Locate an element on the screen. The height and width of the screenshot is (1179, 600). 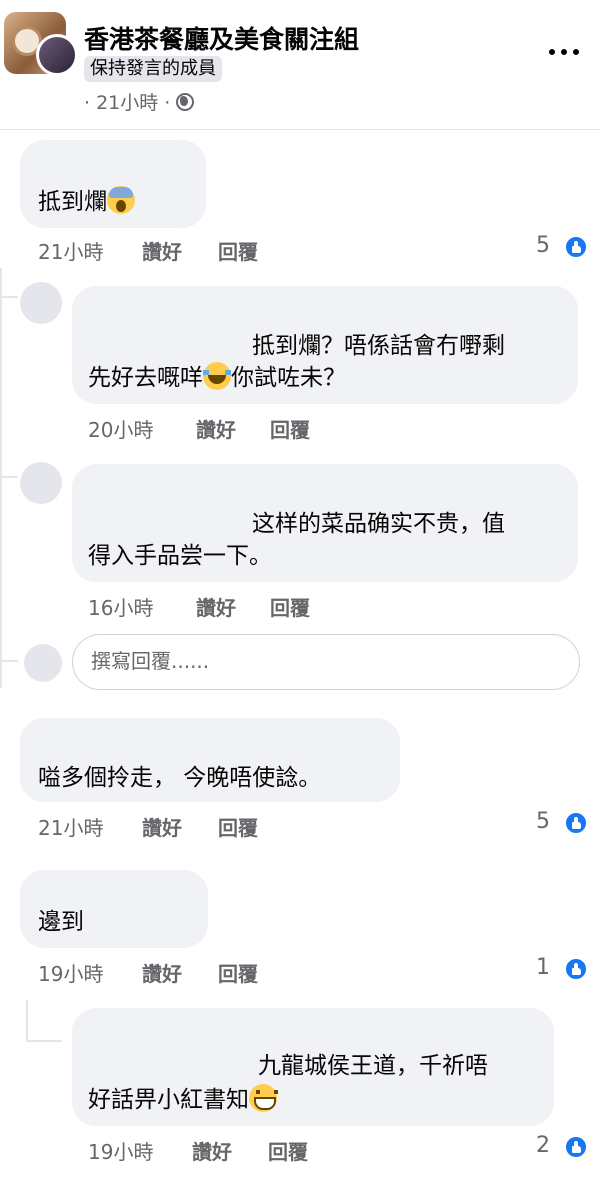
globe-icon is located at coordinates (185, 102).